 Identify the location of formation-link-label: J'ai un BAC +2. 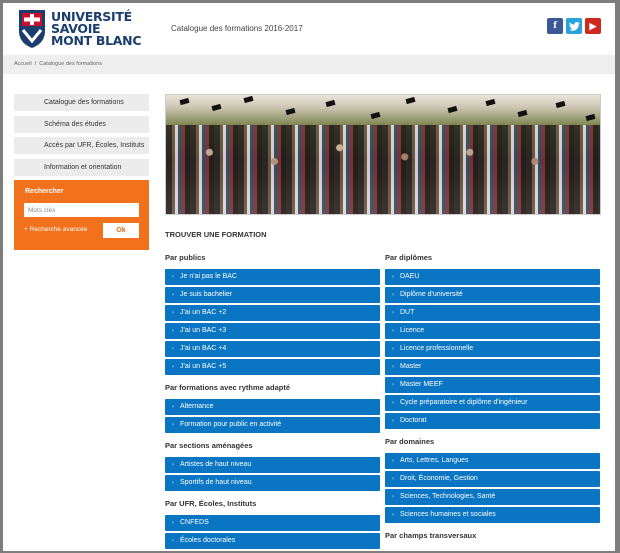
(203, 312).